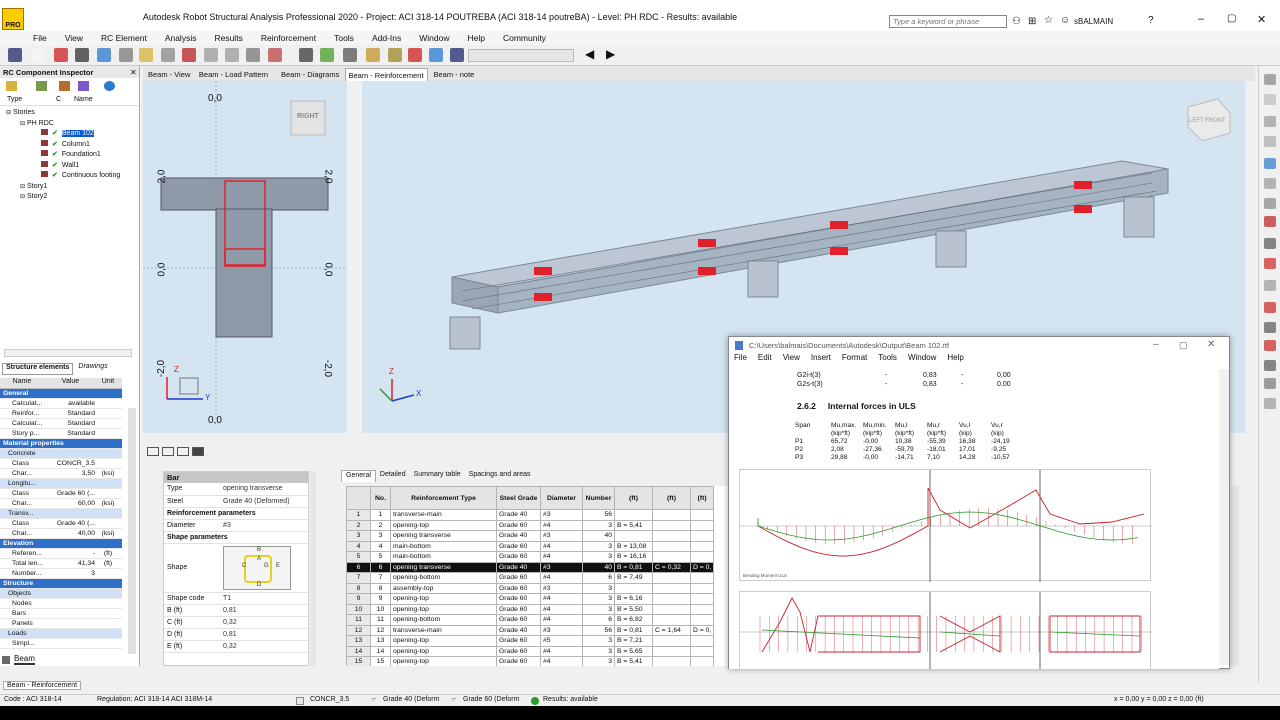  I want to click on property-row: Calculat... available, so click(61, 404).